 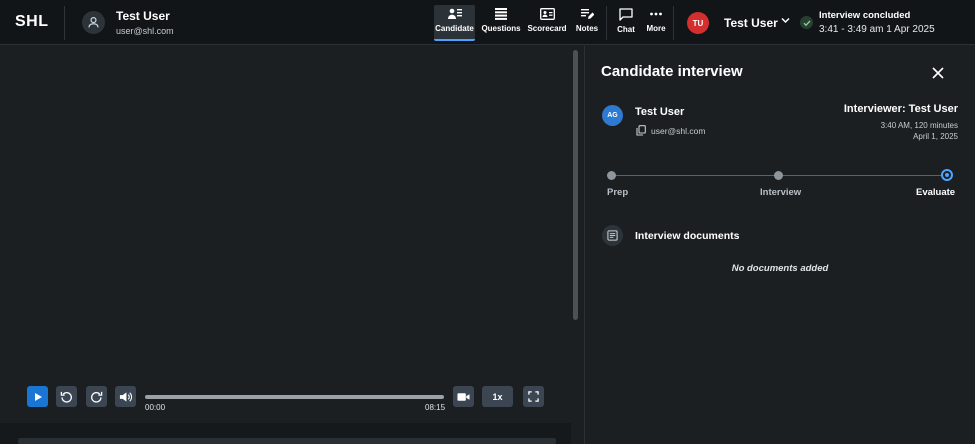 What do you see at coordinates (656, 28) in the screenshot?
I see `tab-label: More` at bounding box center [656, 28].